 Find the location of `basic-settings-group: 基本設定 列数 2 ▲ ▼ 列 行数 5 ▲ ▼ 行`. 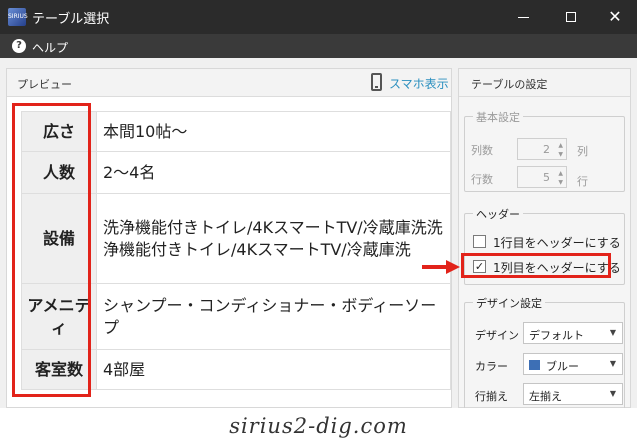

basic-settings-group: 基本設定 列数 2 ▲ ▼ 列 行数 5 ▲ ▼ 行 is located at coordinates (544, 150).